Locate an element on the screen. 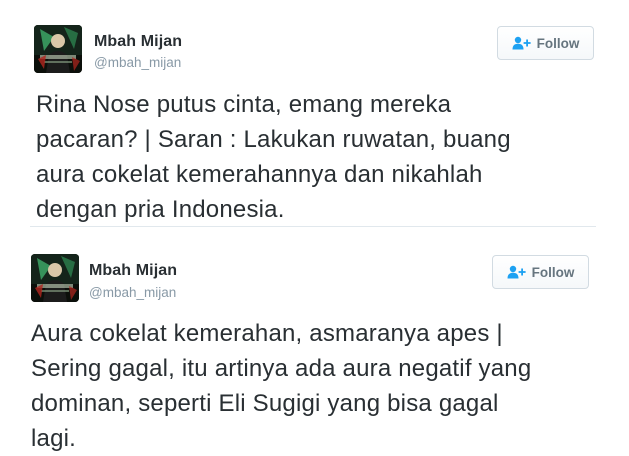 This screenshot has height=456, width=629. tweet-text-line: Aura cokelat kemerahan, asmaranya apes | is located at coordinates (267, 333).